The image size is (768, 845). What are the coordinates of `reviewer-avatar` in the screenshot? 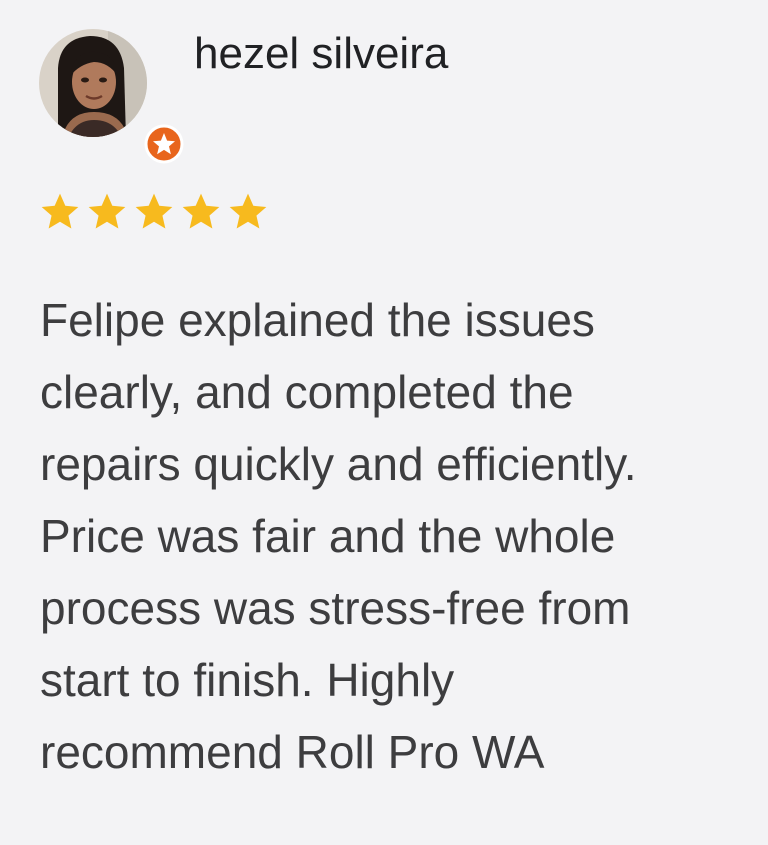 It's located at (111, 96).